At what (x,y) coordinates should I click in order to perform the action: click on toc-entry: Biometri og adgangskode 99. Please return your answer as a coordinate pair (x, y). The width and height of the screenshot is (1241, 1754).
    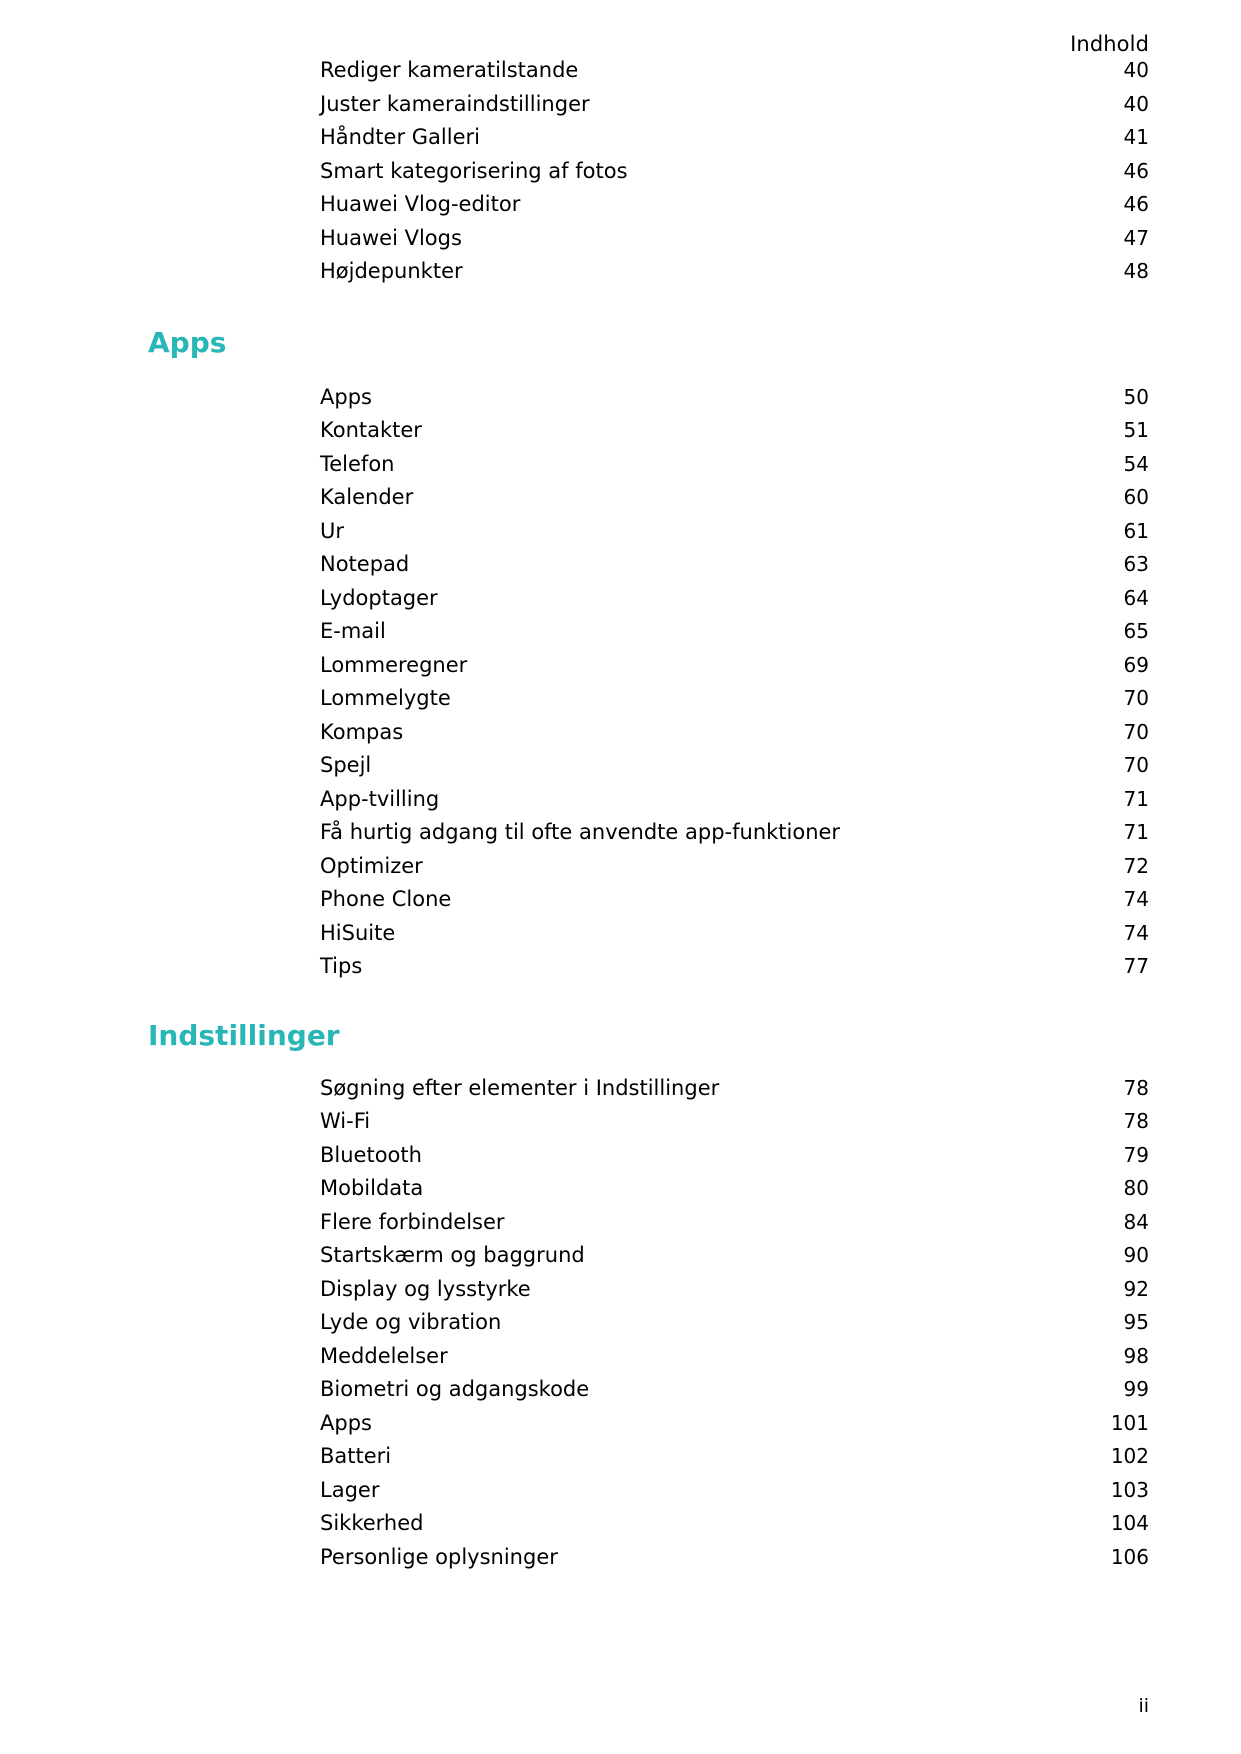
    Looking at the image, I should click on (734, 1396).